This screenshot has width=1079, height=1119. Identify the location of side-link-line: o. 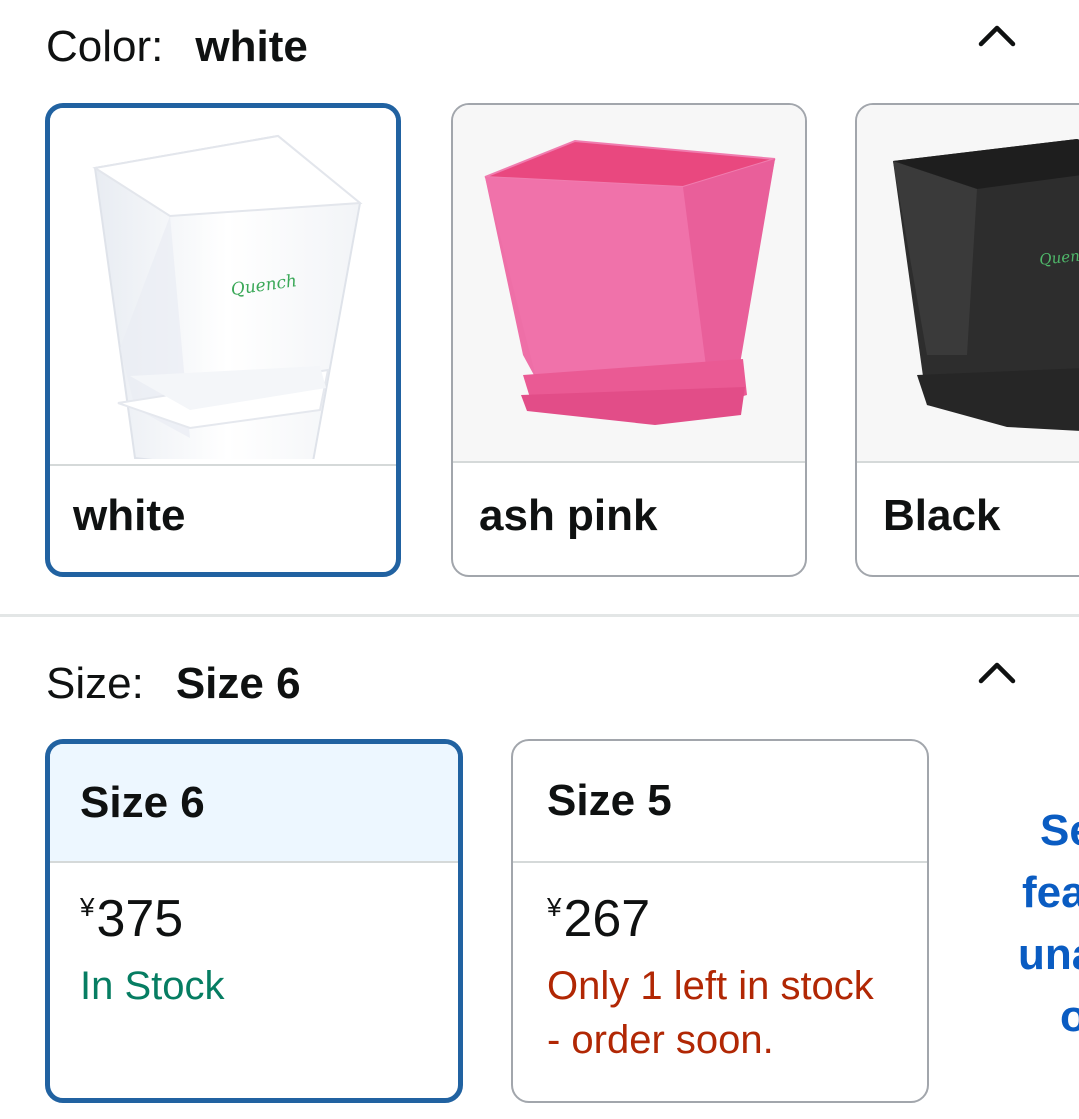
(1069, 1016).